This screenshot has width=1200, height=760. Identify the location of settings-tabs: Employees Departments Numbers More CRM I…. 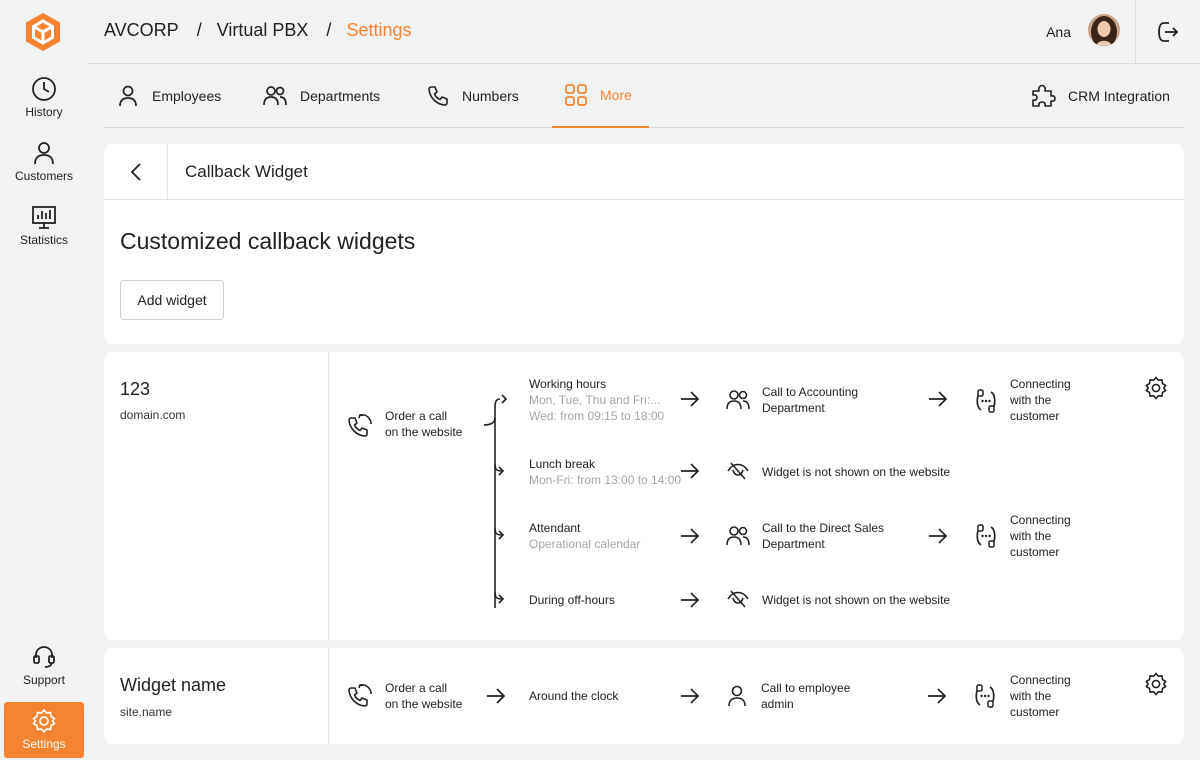
(644, 96).